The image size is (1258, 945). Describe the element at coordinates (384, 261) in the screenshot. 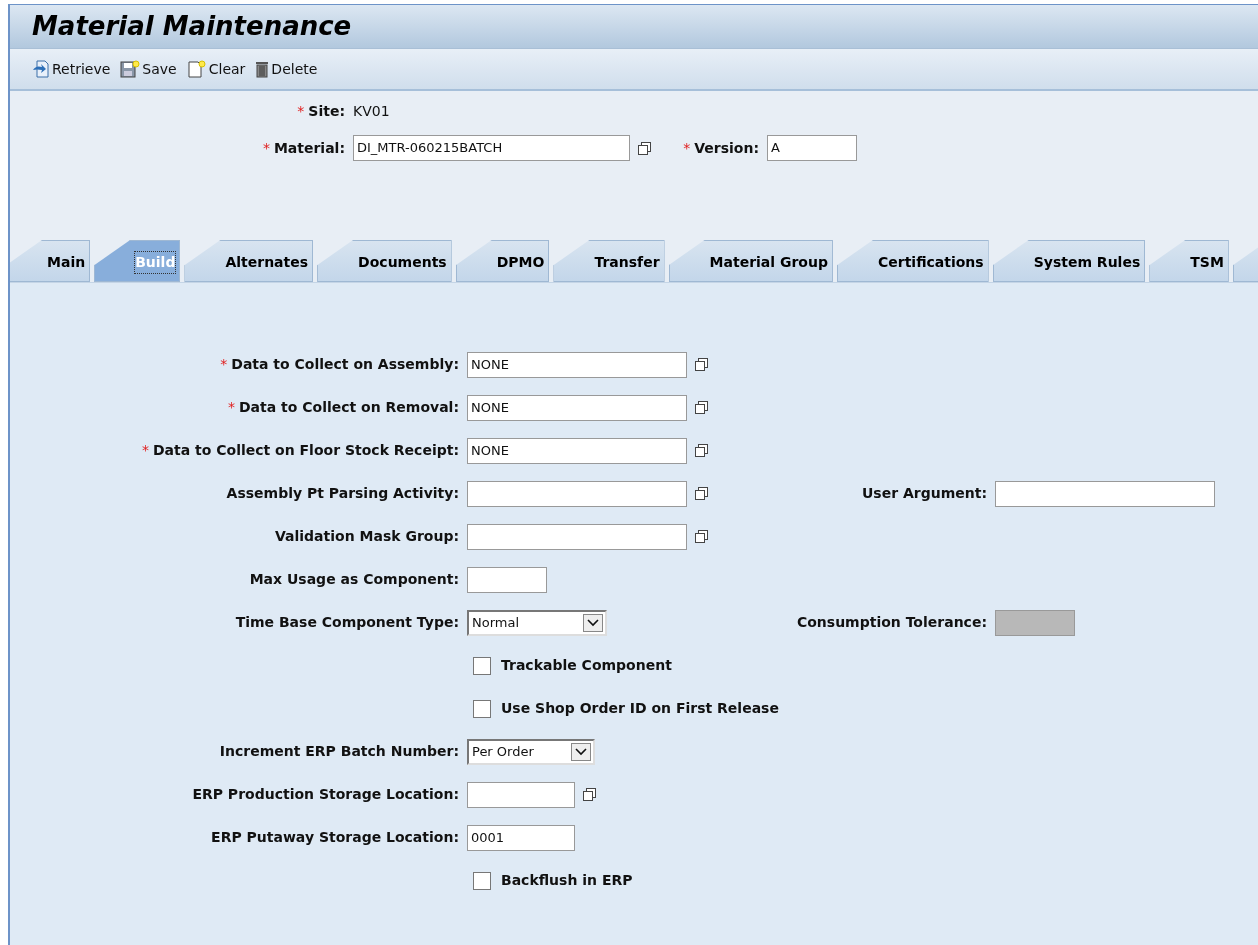

I see `tab: Documents` at that location.